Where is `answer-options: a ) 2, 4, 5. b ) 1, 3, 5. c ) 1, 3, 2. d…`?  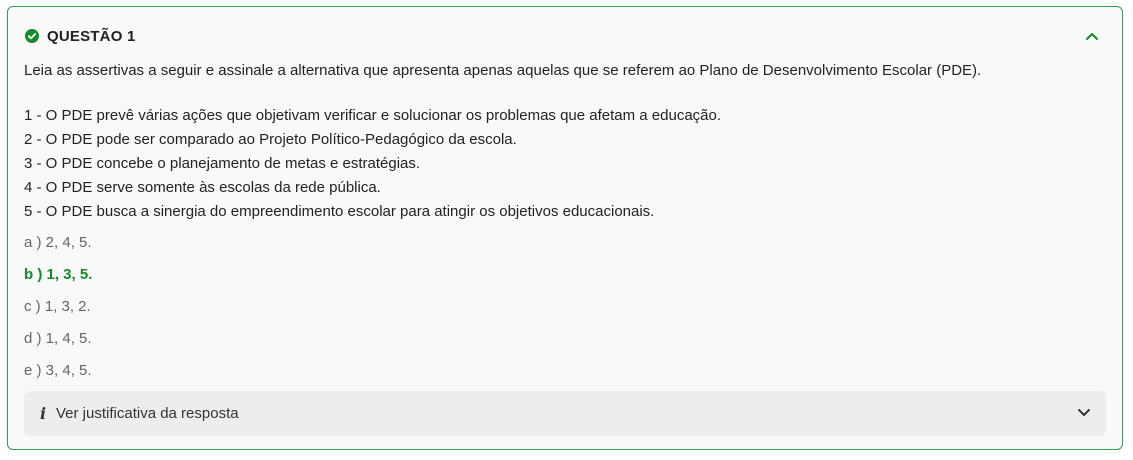 answer-options: a ) 2, 4, 5. b ) 1, 3, 5. c ) 1, 3, 2. d… is located at coordinates (58, 311).